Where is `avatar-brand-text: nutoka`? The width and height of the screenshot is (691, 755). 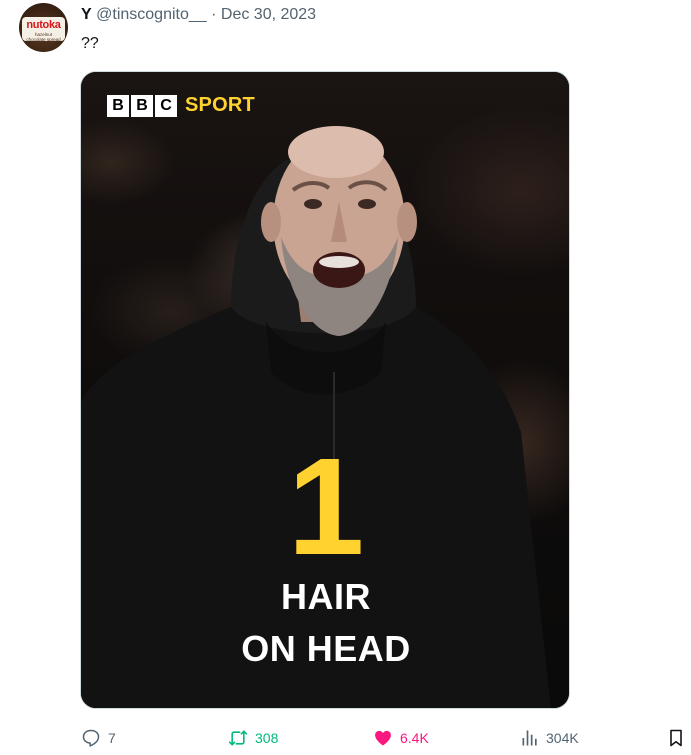 avatar-brand-text: nutoka is located at coordinates (43, 25).